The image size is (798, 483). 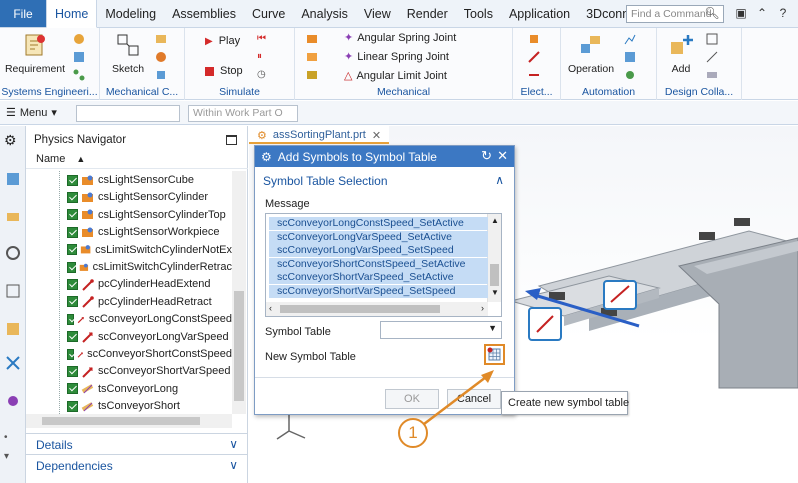 I want to click on tab-tools: Tools, so click(x=478, y=13).